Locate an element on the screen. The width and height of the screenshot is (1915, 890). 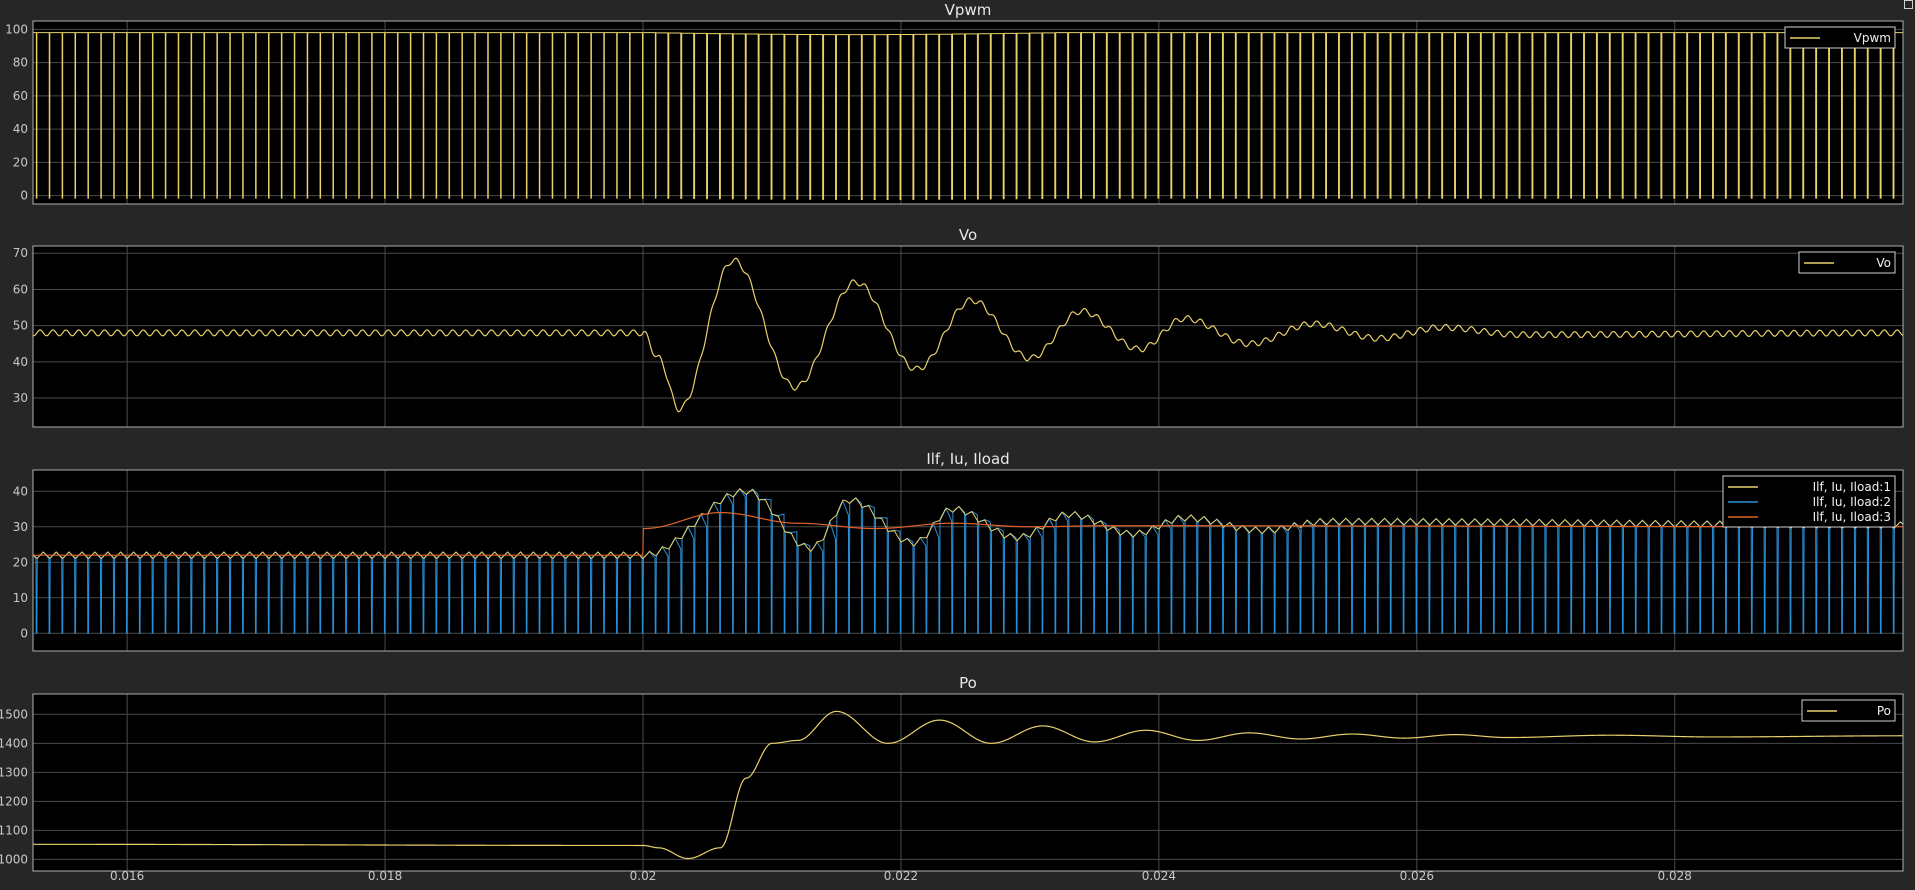
legend-label: Vo is located at coordinates (1883, 263).